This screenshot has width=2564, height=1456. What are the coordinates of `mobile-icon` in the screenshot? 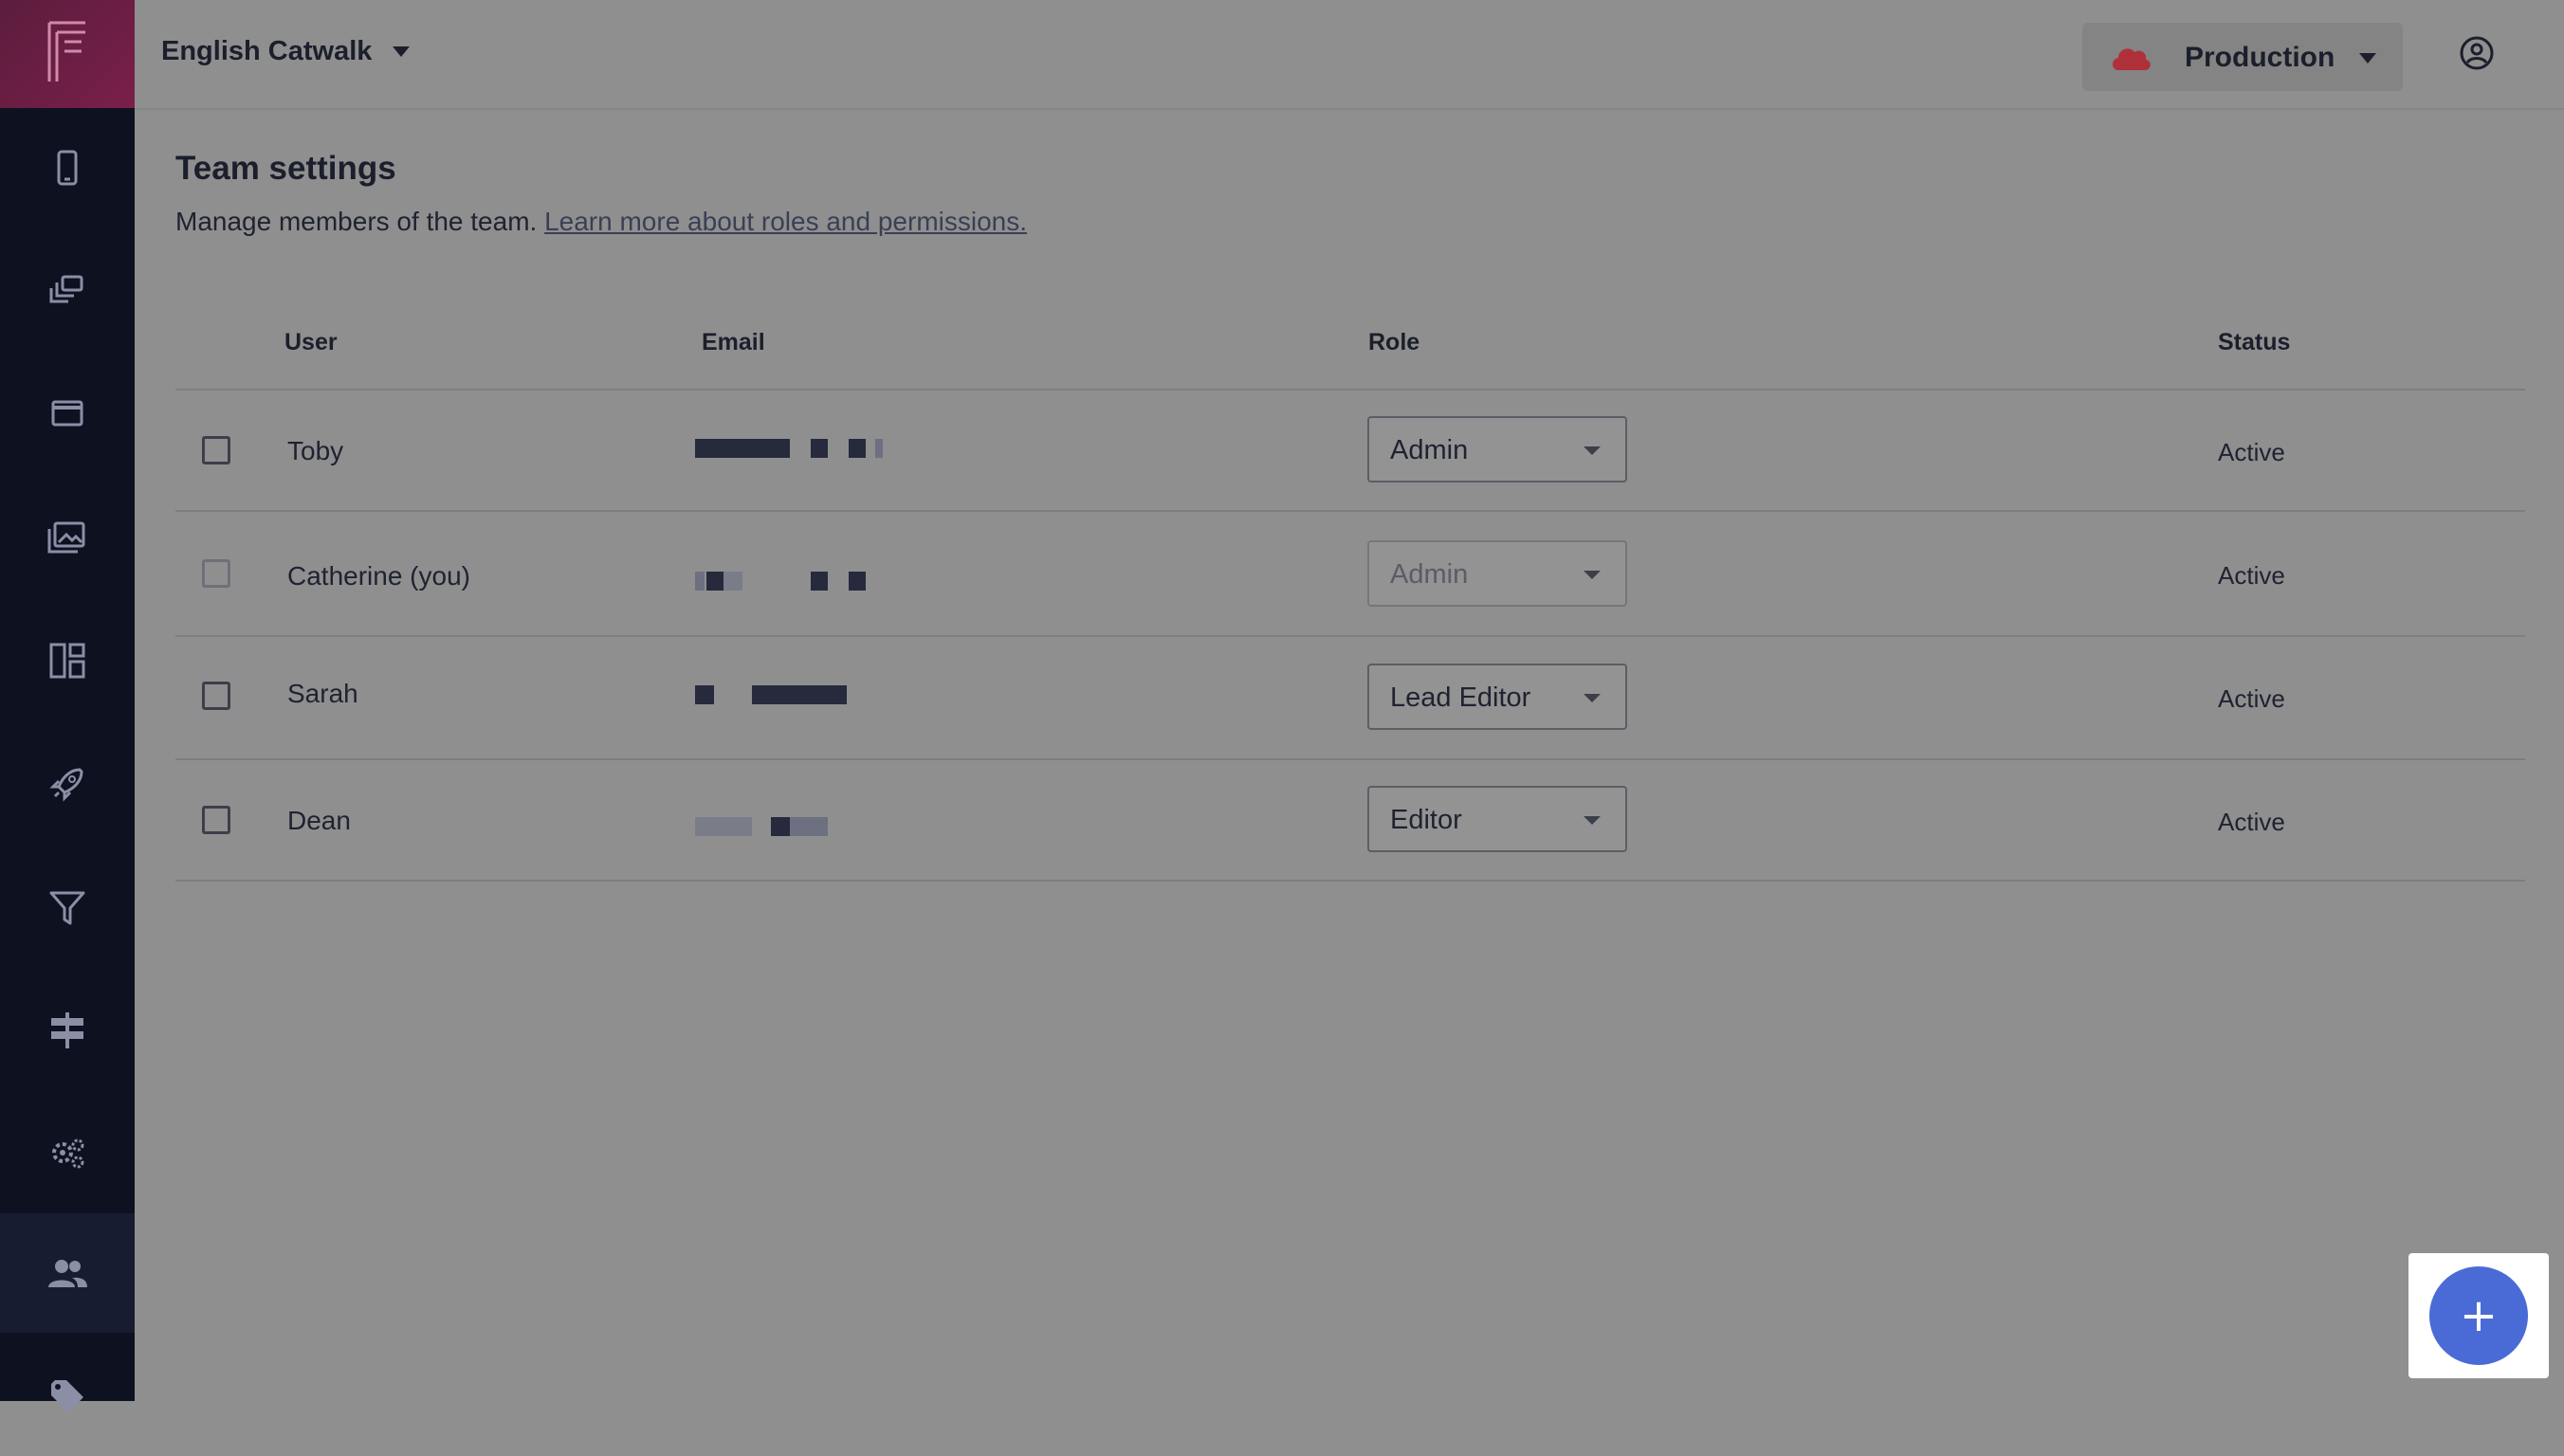 It's located at (67, 168).